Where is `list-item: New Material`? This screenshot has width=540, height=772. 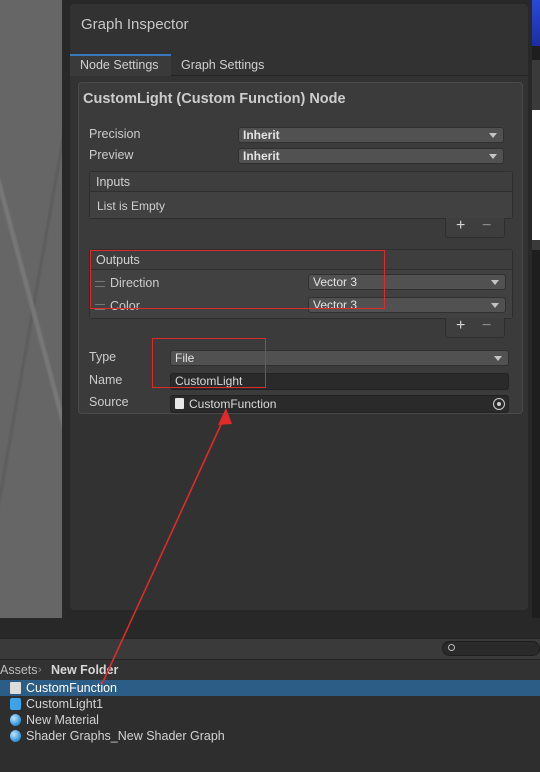
list-item: New Material is located at coordinates (270, 720).